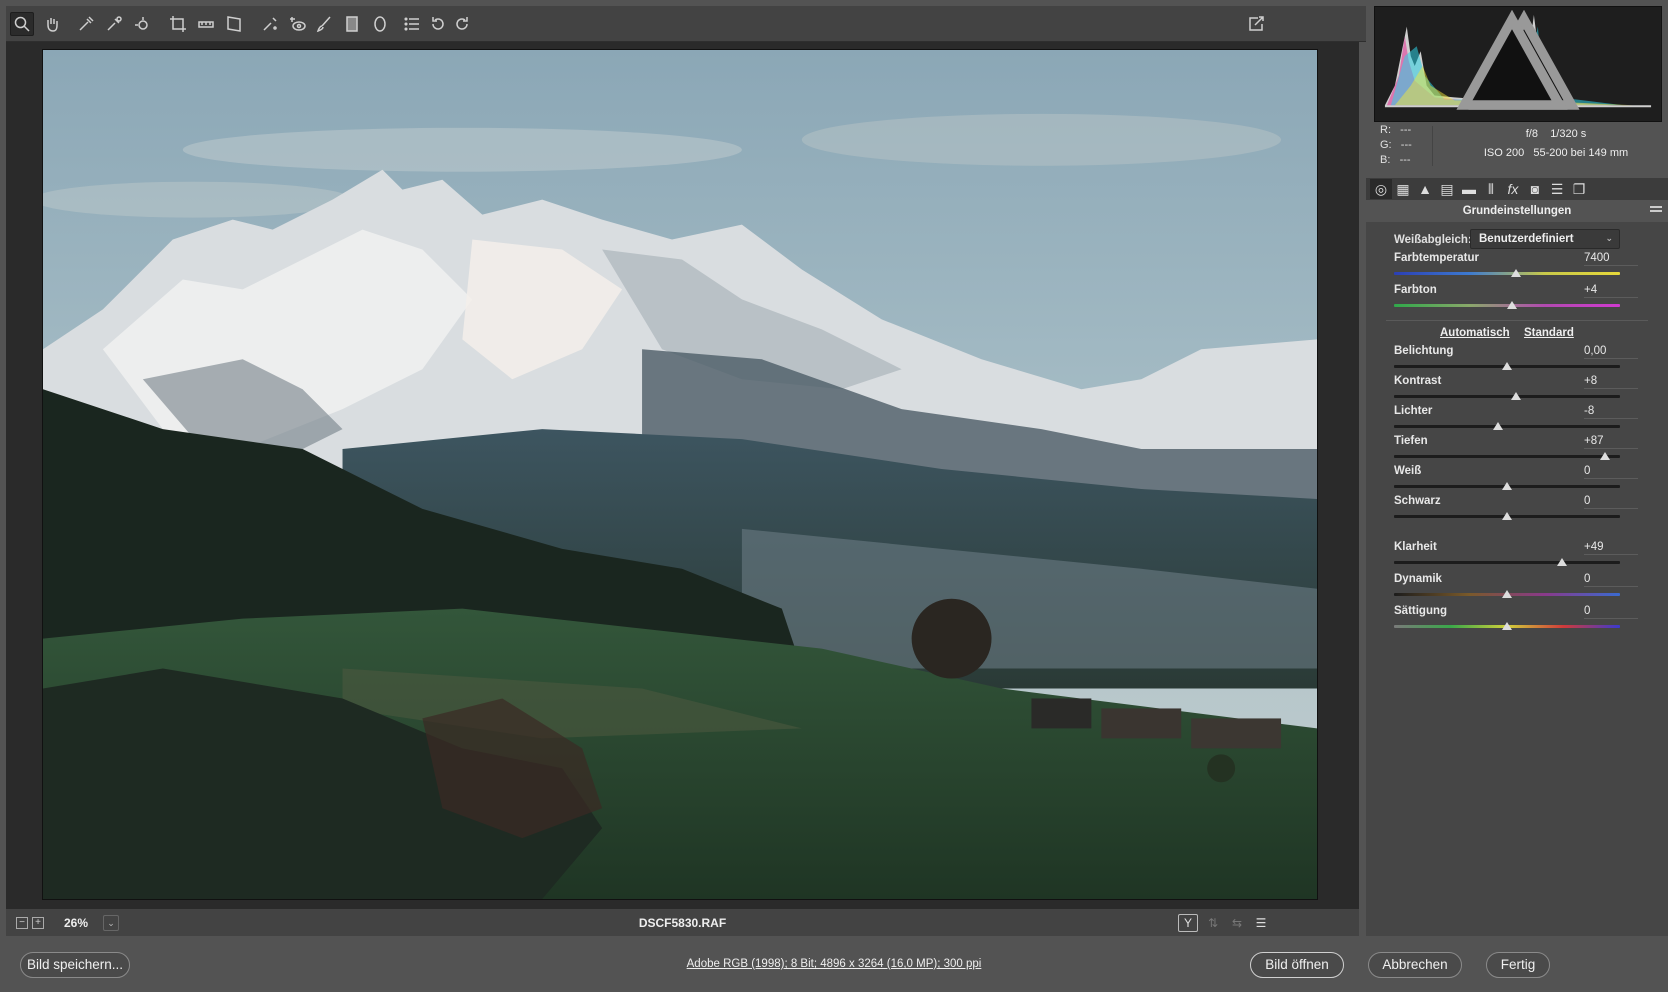 Image resolution: width=1668 pixels, height=992 pixels. I want to click on slider-track-farbtemperatur, so click(1507, 273).